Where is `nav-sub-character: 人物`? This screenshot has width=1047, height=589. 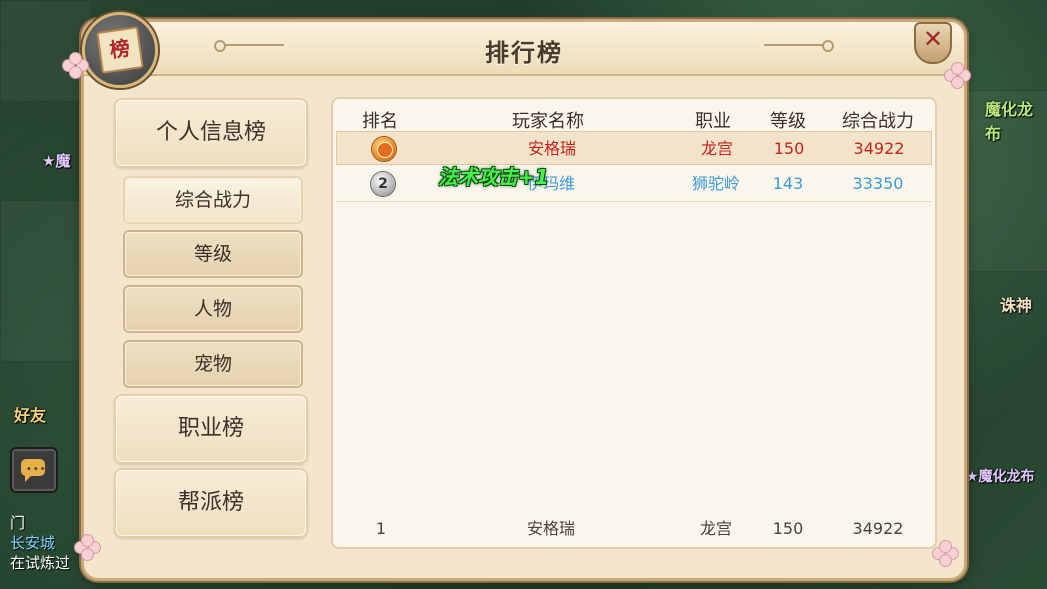 nav-sub-character: 人物 is located at coordinates (213, 309).